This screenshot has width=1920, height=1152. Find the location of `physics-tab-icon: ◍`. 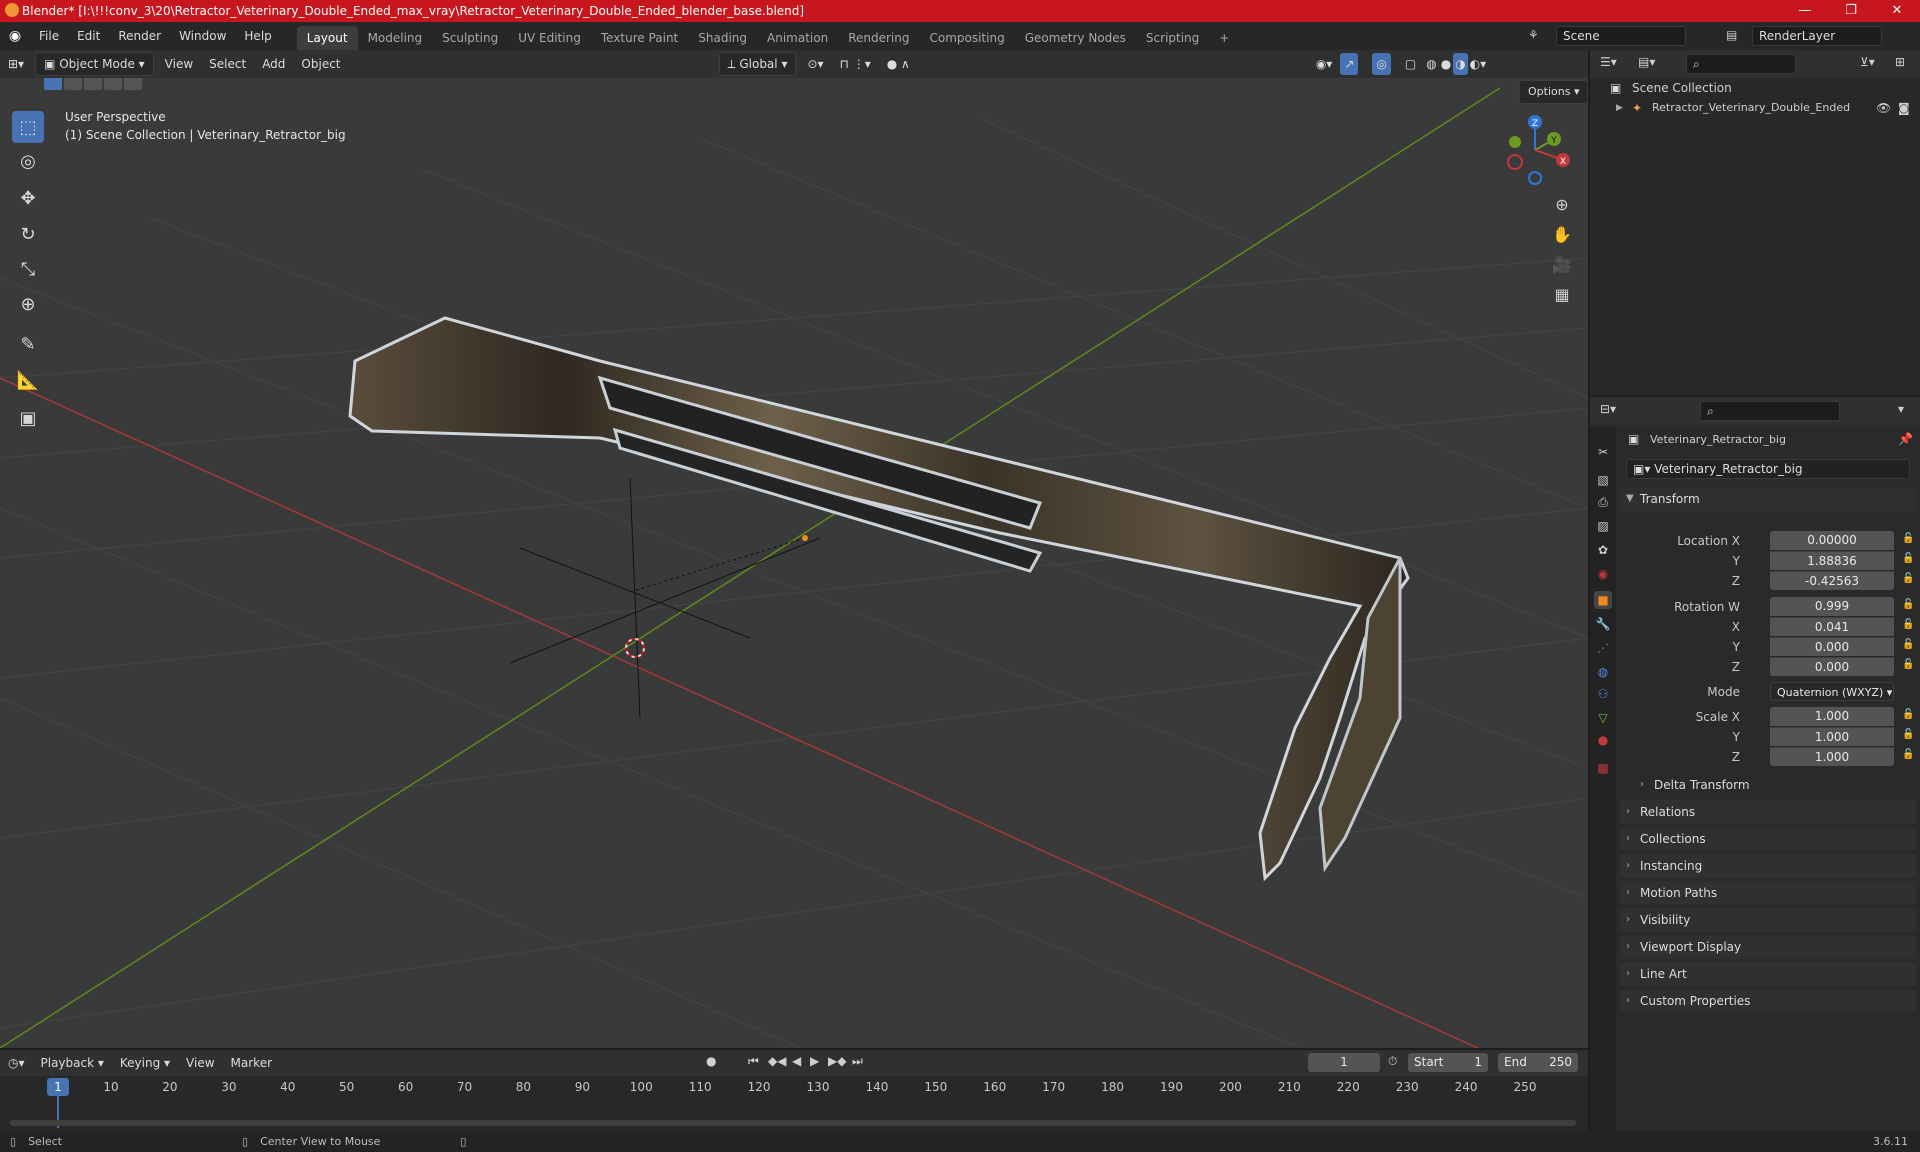

physics-tab-icon: ◍ is located at coordinates (1603, 672).